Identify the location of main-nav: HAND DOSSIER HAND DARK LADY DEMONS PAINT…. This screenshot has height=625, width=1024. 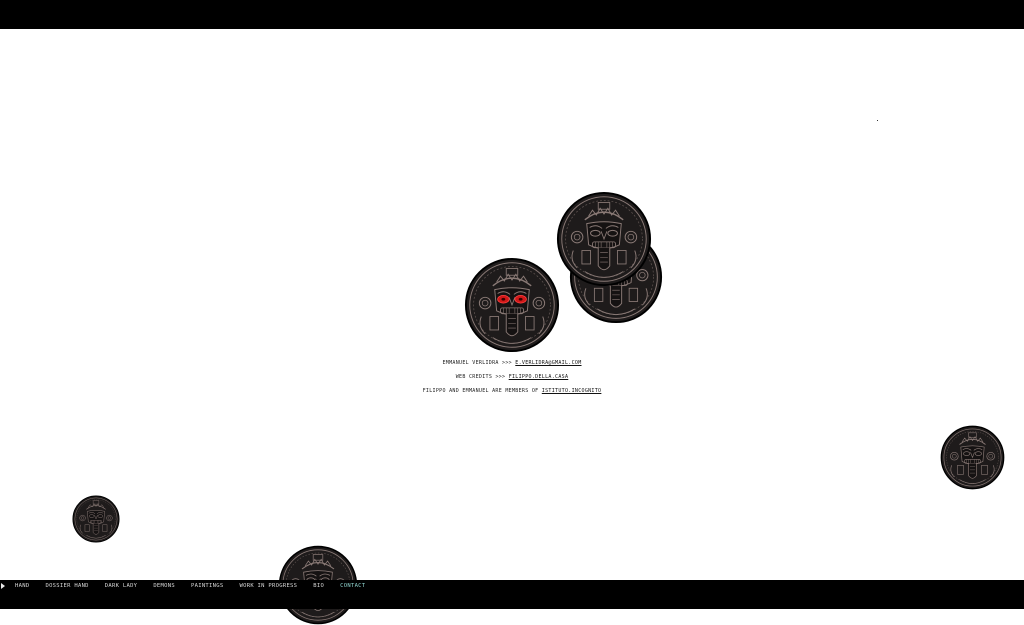
(190, 586).